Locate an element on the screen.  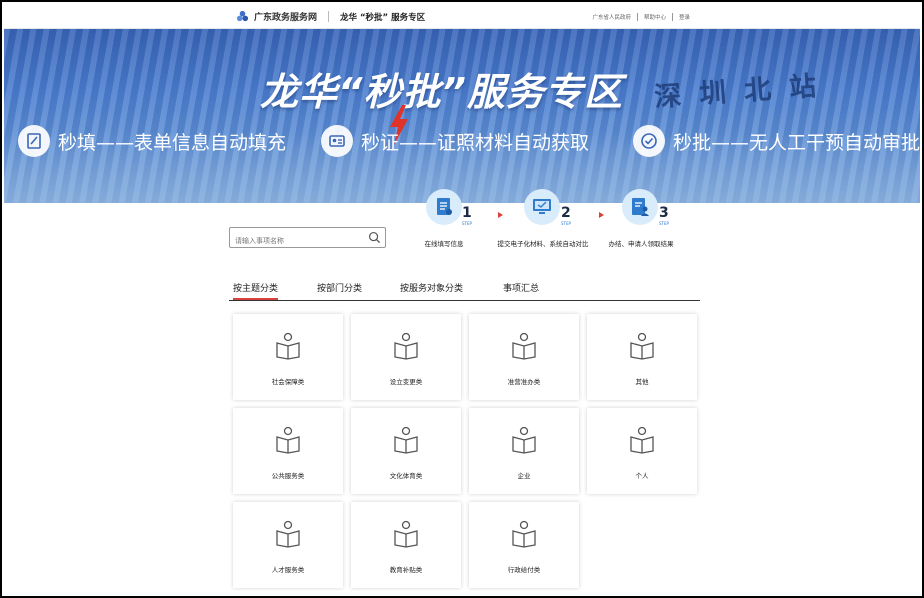
tab-all-items: 事项汇总 is located at coordinates (521, 290).